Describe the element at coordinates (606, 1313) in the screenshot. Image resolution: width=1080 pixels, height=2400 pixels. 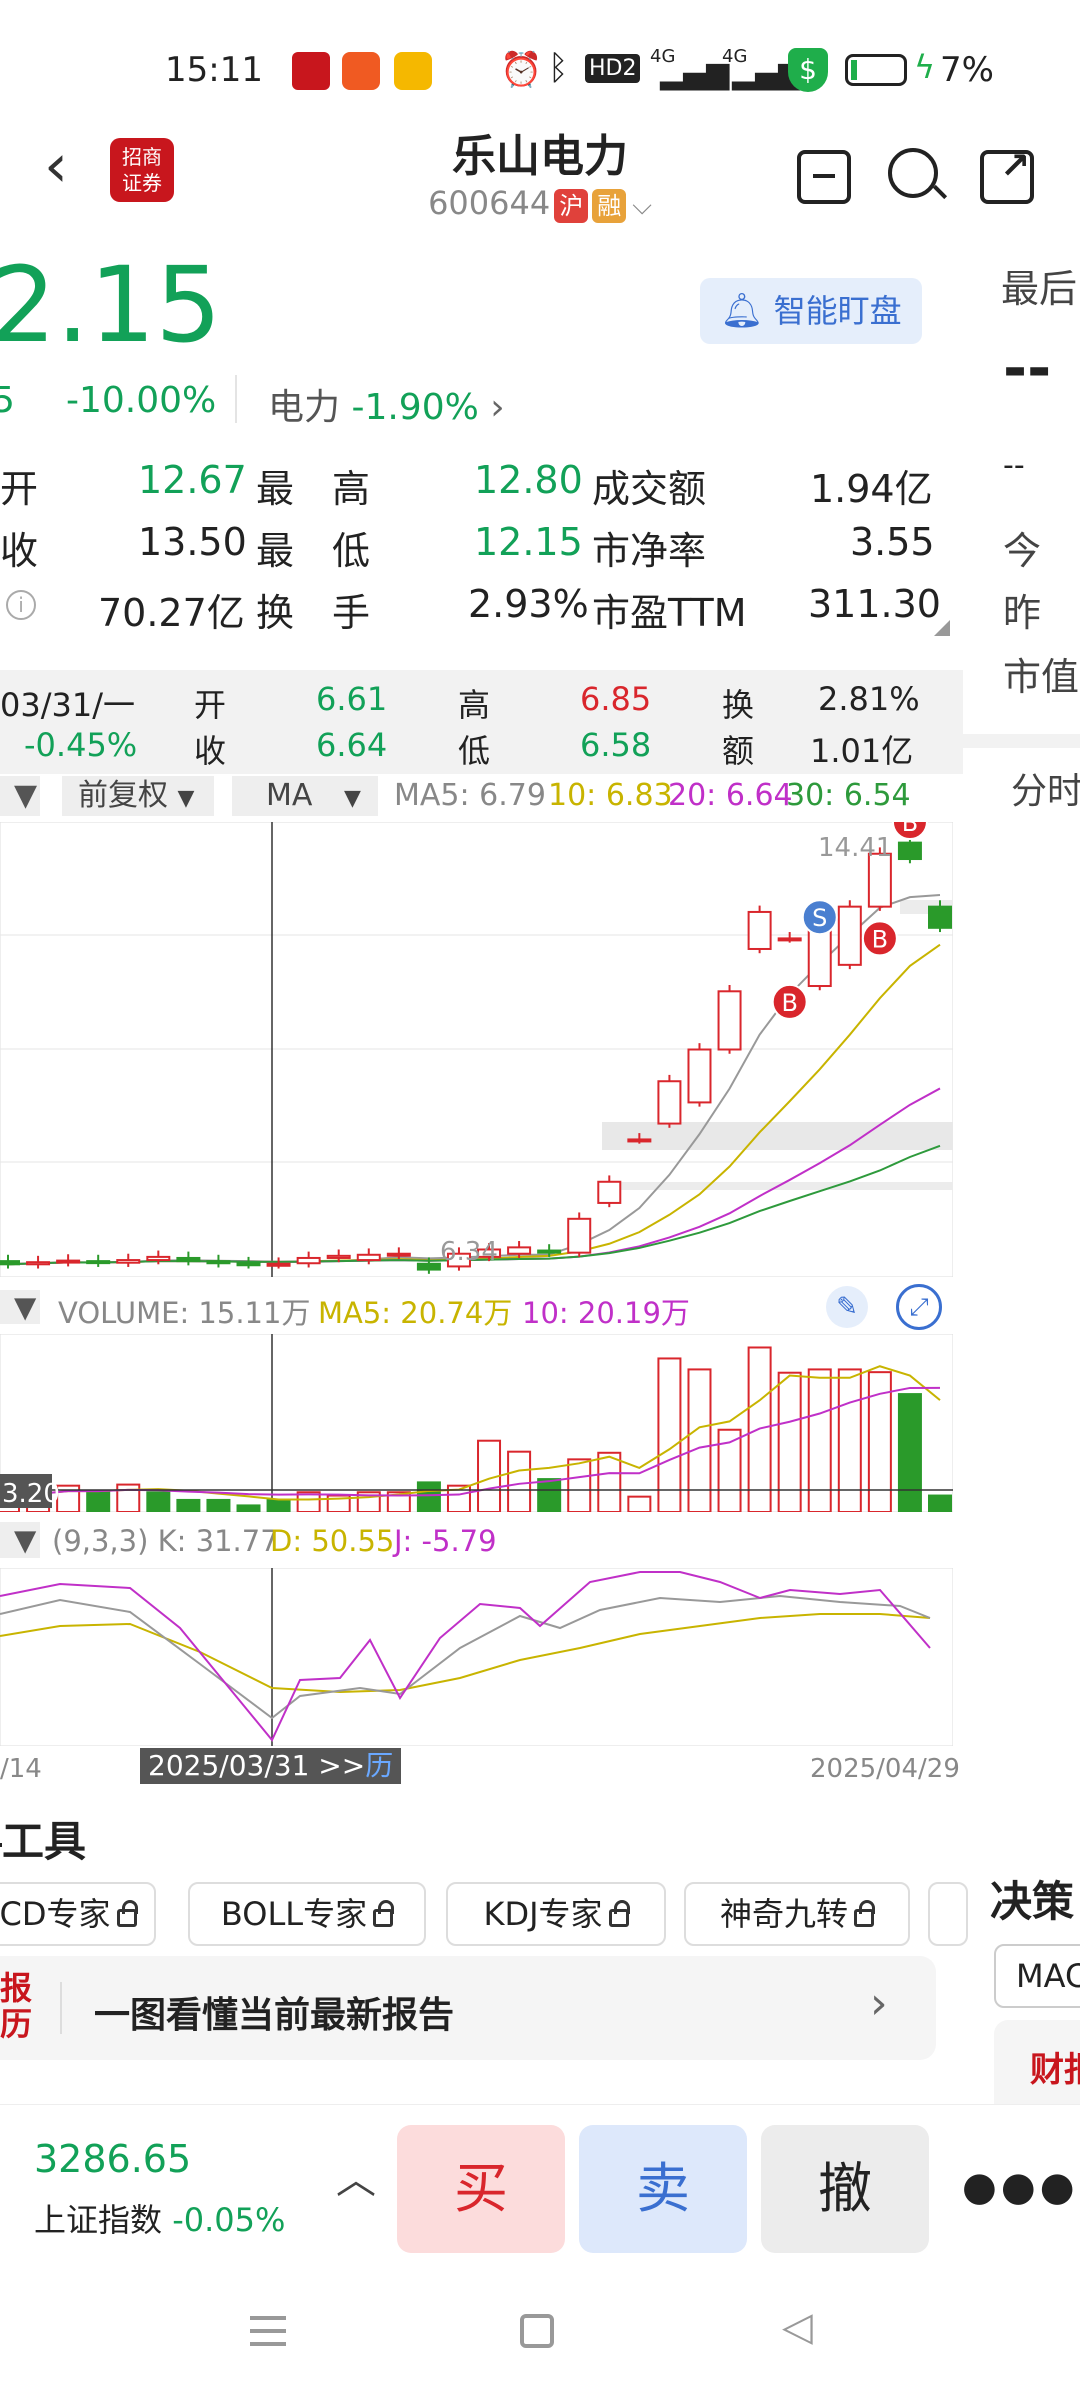
I see `volume-ma10: 10: 20.19万` at that location.